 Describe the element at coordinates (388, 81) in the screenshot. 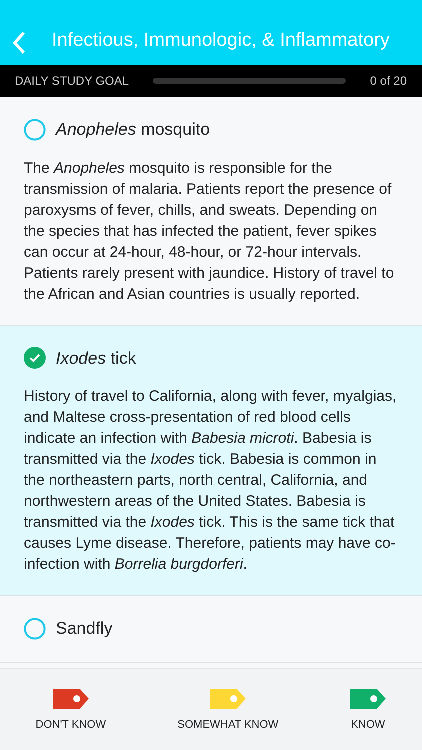

I see `goal-count: 0 of 20` at that location.